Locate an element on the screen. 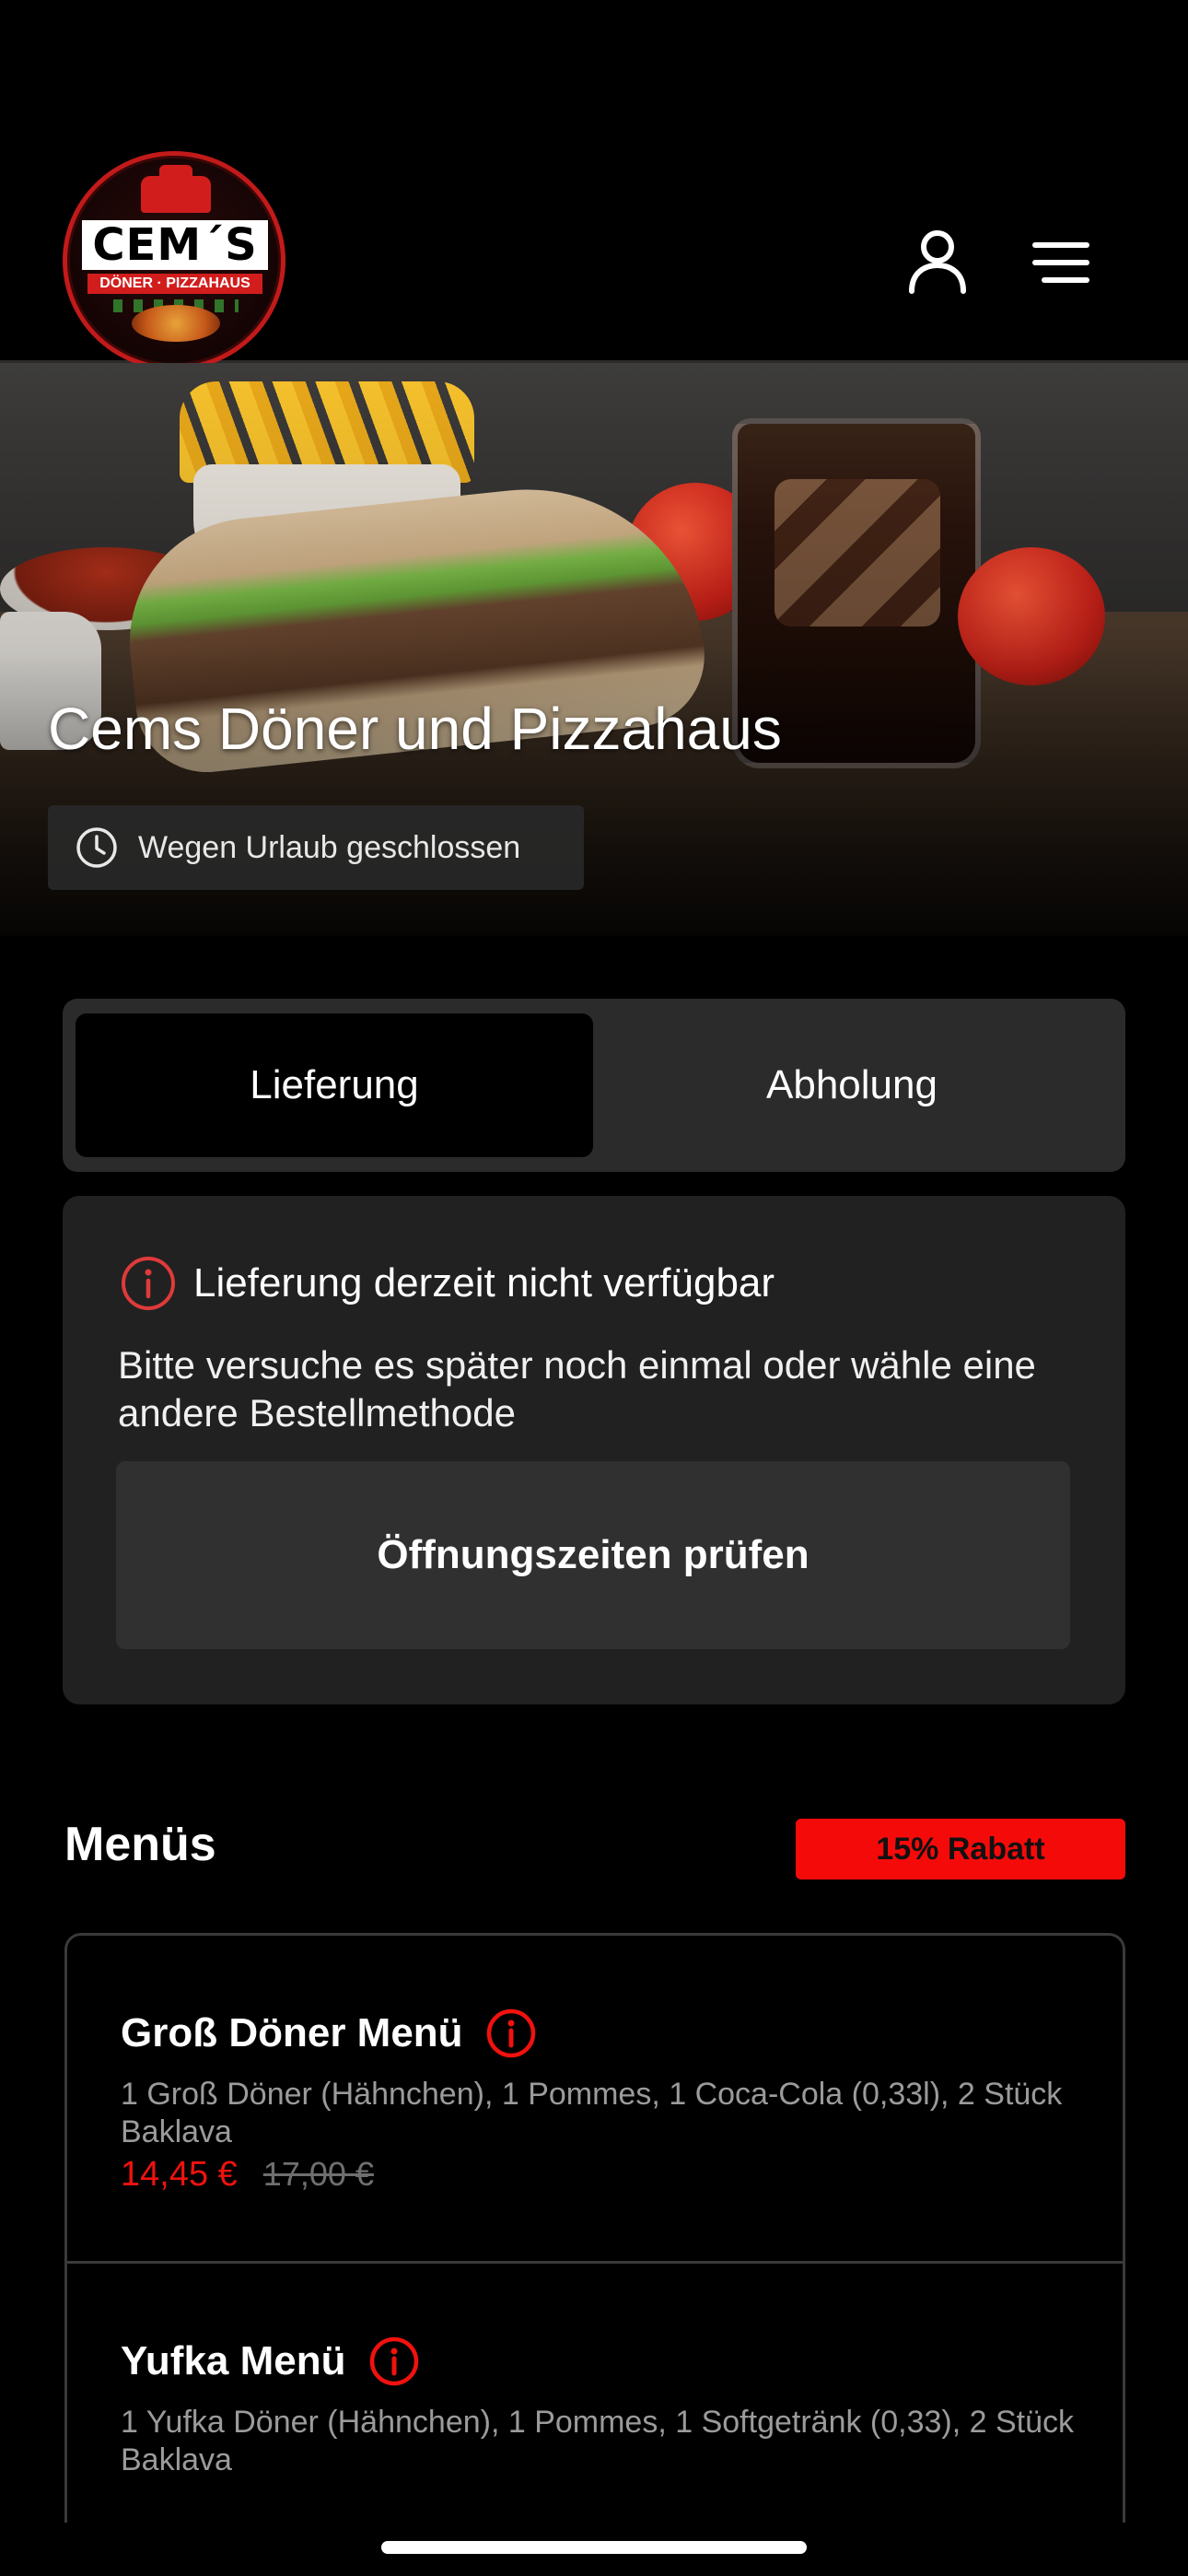 The image size is (1188, 2576). menu-item-title-row: Yufka Menü is located at coordinates (270, 2361).